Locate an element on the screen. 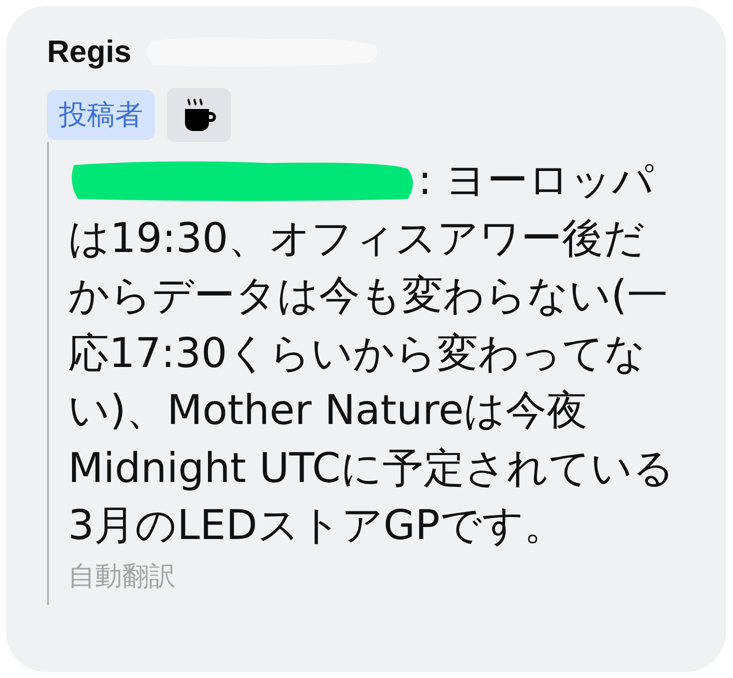 The width and height of the screenshot is (733, 678). auto-translate-label: 自動翻訳 is located at coordinates (122, 577).